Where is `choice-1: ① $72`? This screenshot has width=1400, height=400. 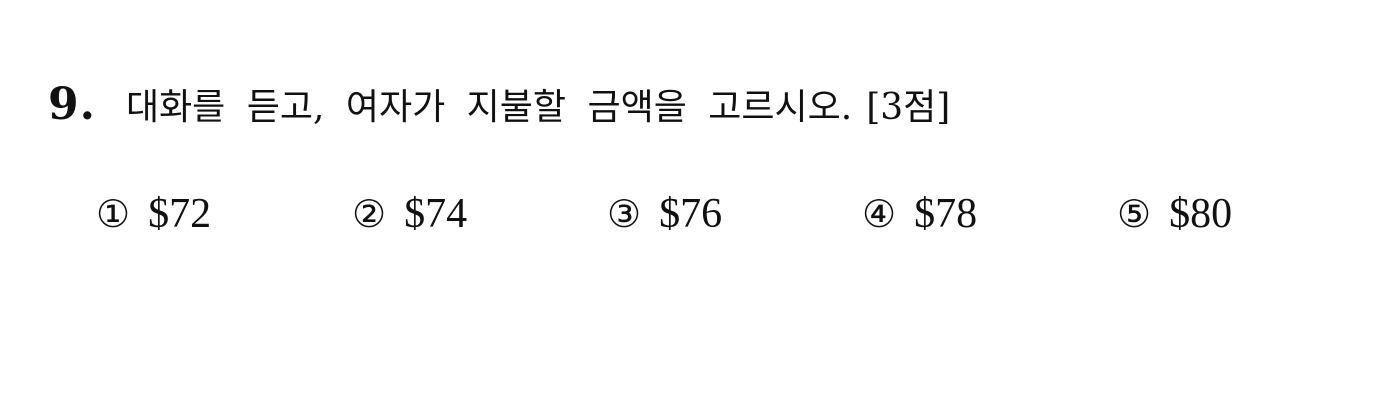 choice-1: ① $72 is located at coordinates (153, 214).